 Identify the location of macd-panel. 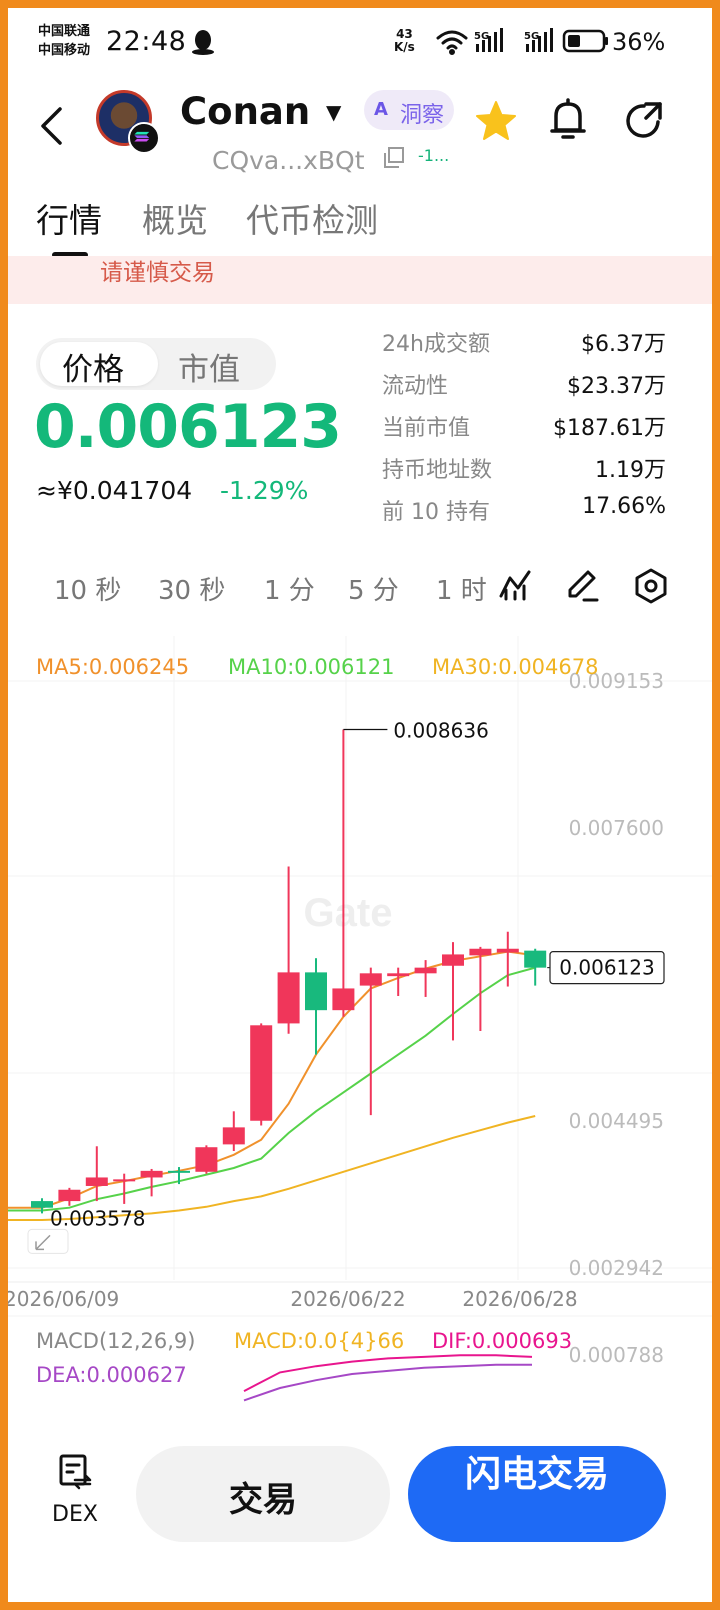
(388, 1378).